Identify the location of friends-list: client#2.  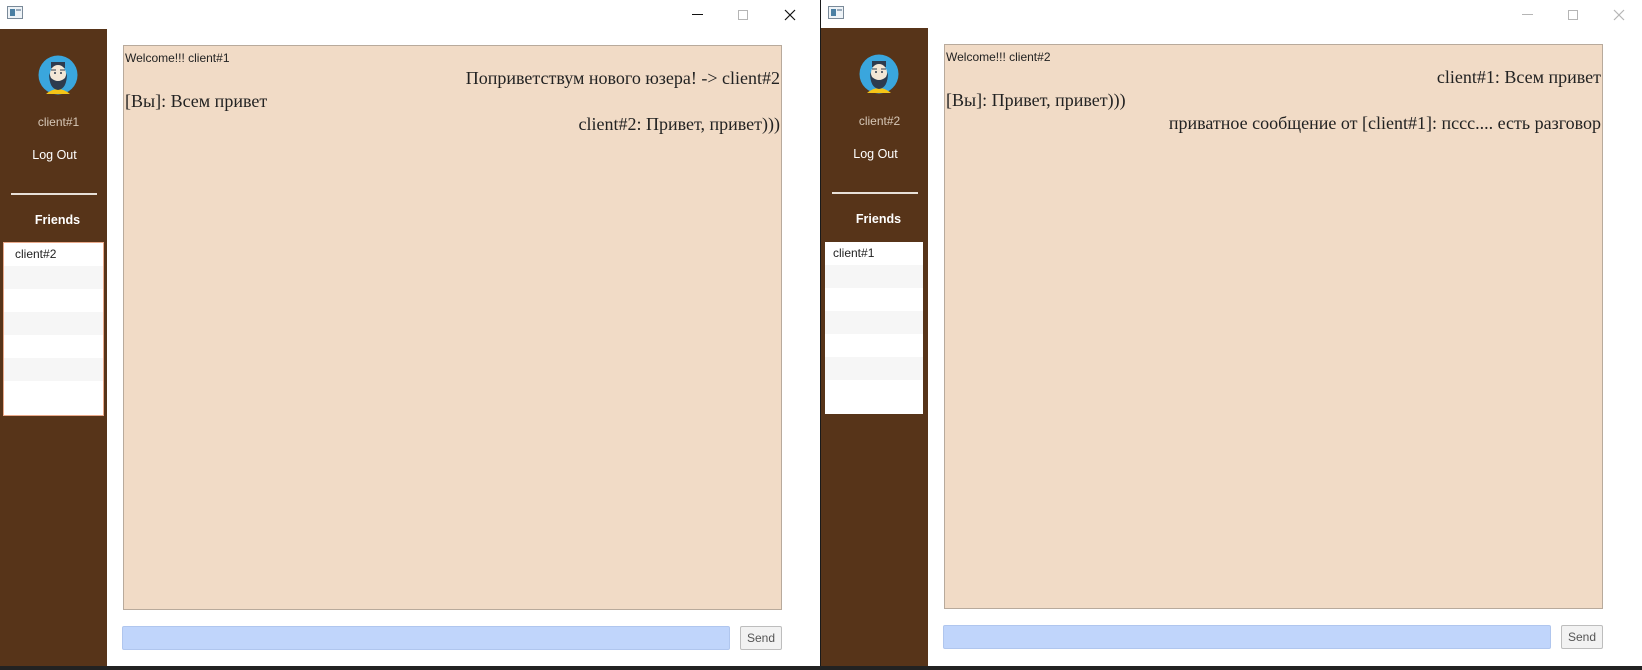
(53, 329).